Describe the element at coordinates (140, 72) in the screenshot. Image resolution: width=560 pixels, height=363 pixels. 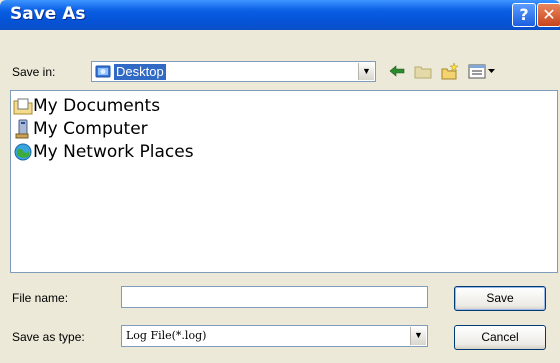
I see `save-in-value: Desktop` at that location.